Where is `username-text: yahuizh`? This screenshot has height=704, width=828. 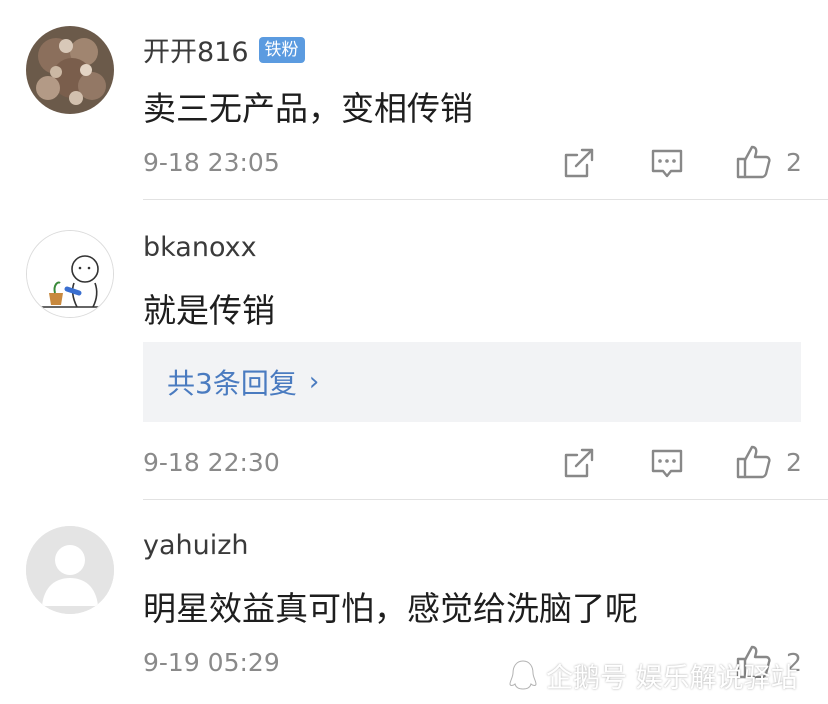 username-text: yahuizh is located at coordinates (196, 545).